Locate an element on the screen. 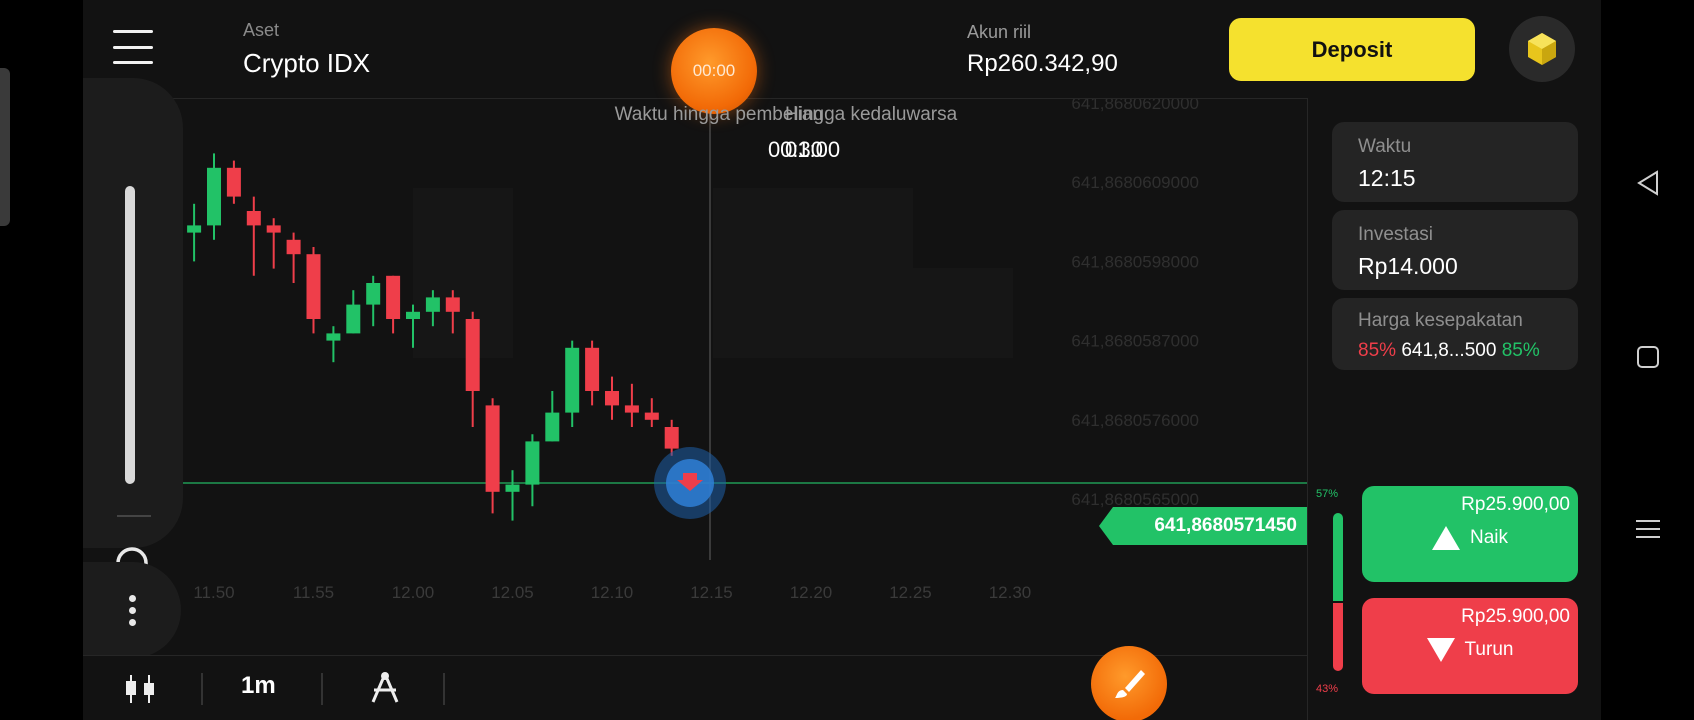 The image size is (1694, 720). down-label: Turun is located at coordinates (1489, 649).